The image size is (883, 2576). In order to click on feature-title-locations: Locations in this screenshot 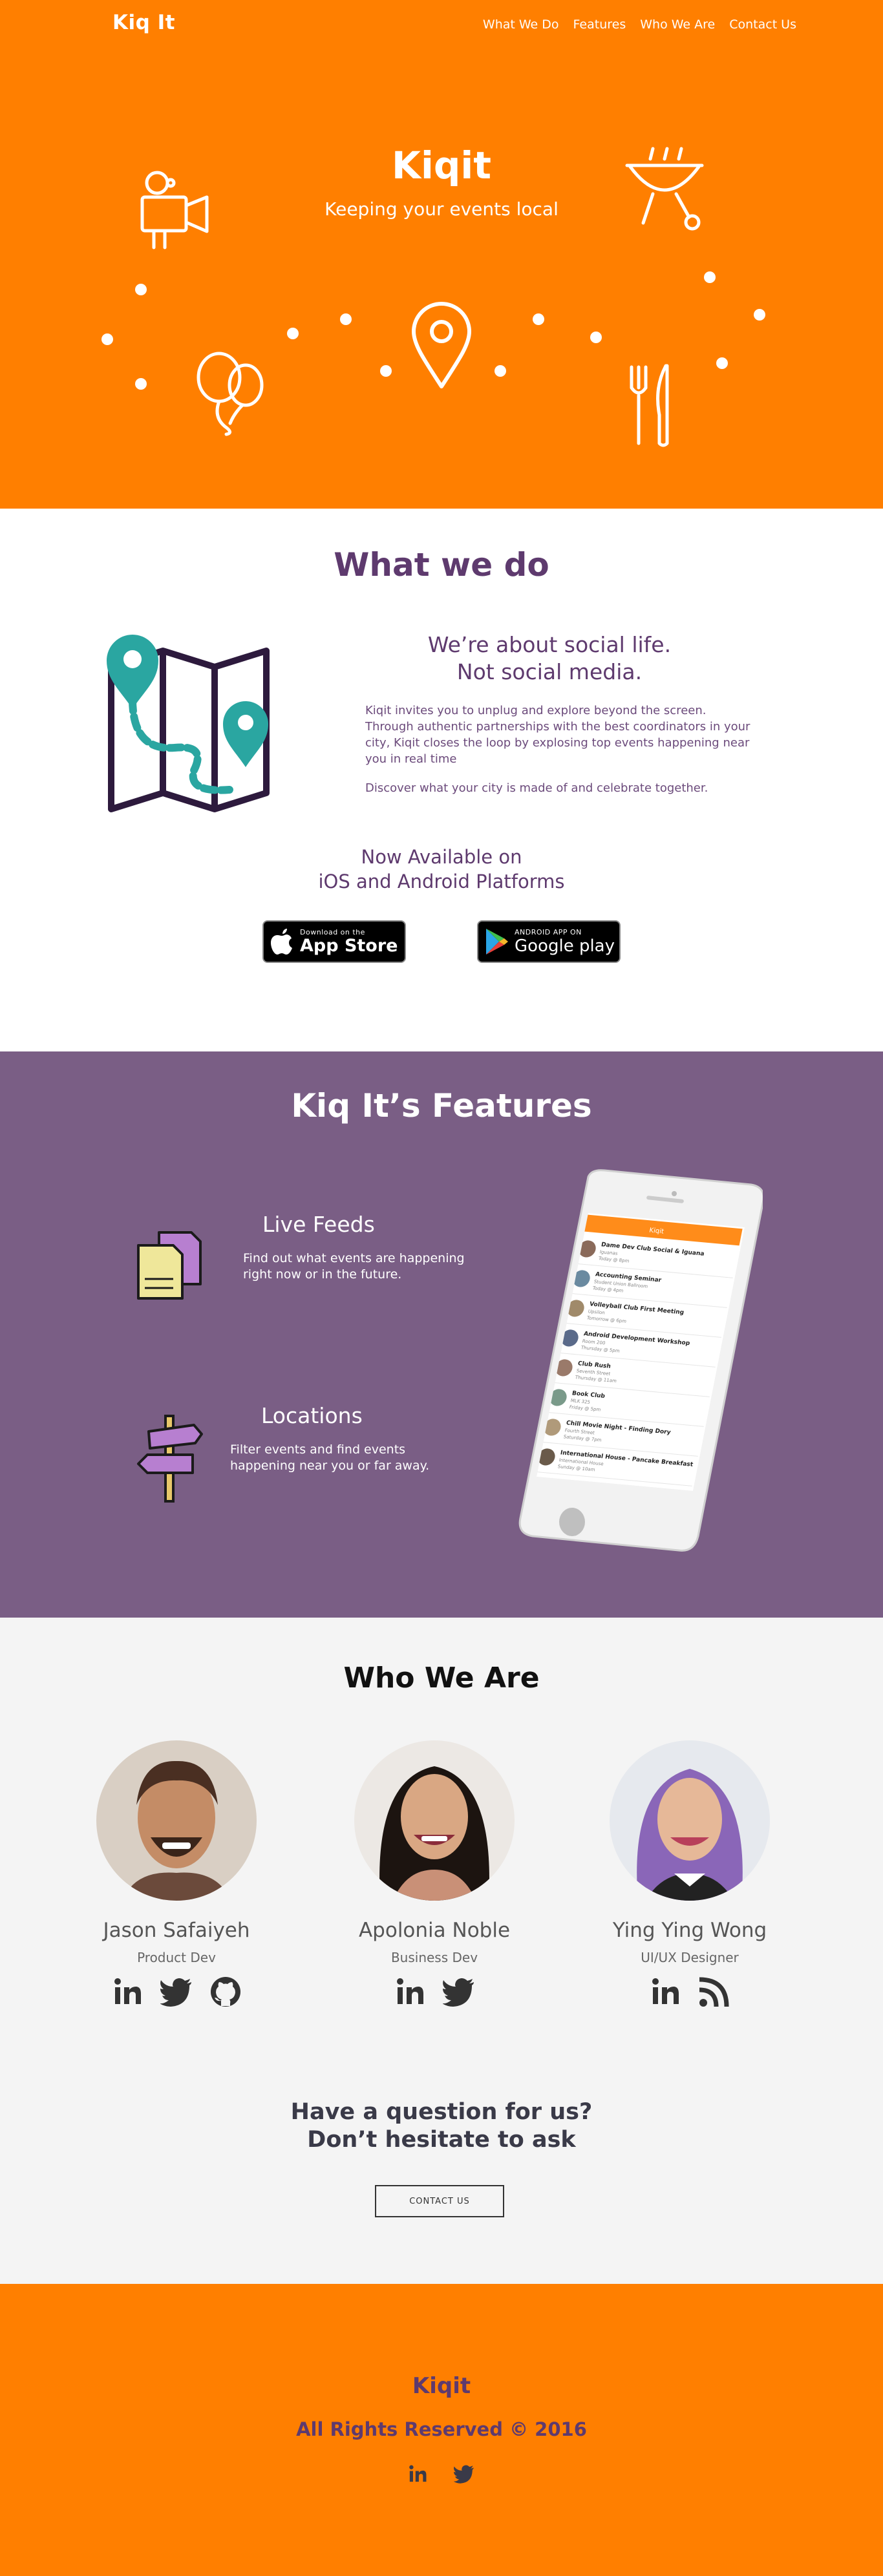, I will do `click(312, 1415)`.